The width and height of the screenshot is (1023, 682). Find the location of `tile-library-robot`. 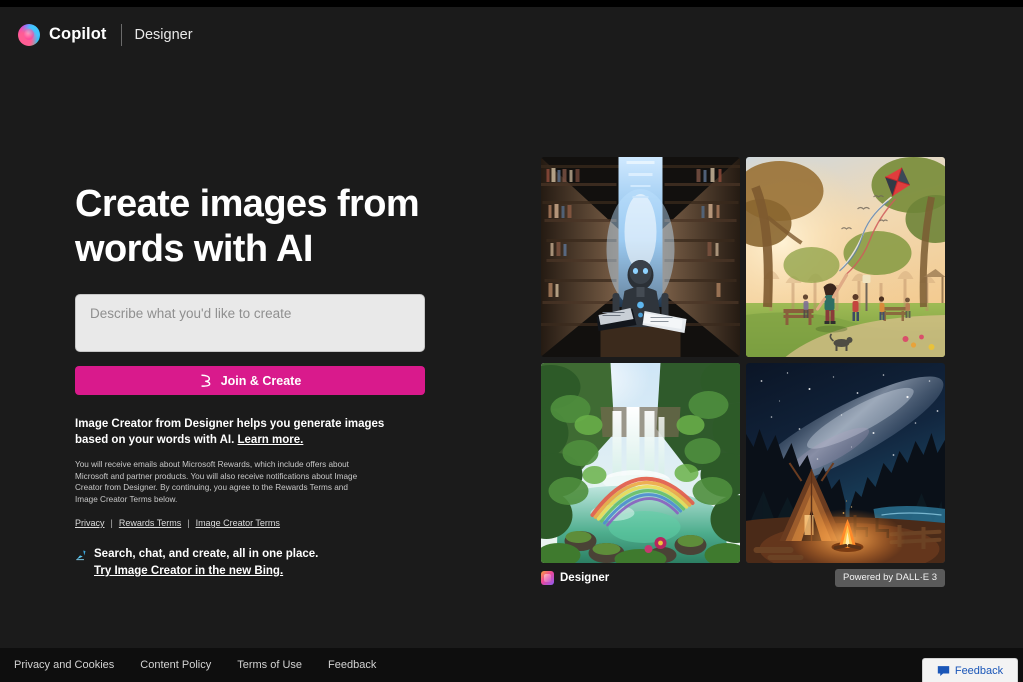

tile-library-robot is located at coordinates (640, 257).